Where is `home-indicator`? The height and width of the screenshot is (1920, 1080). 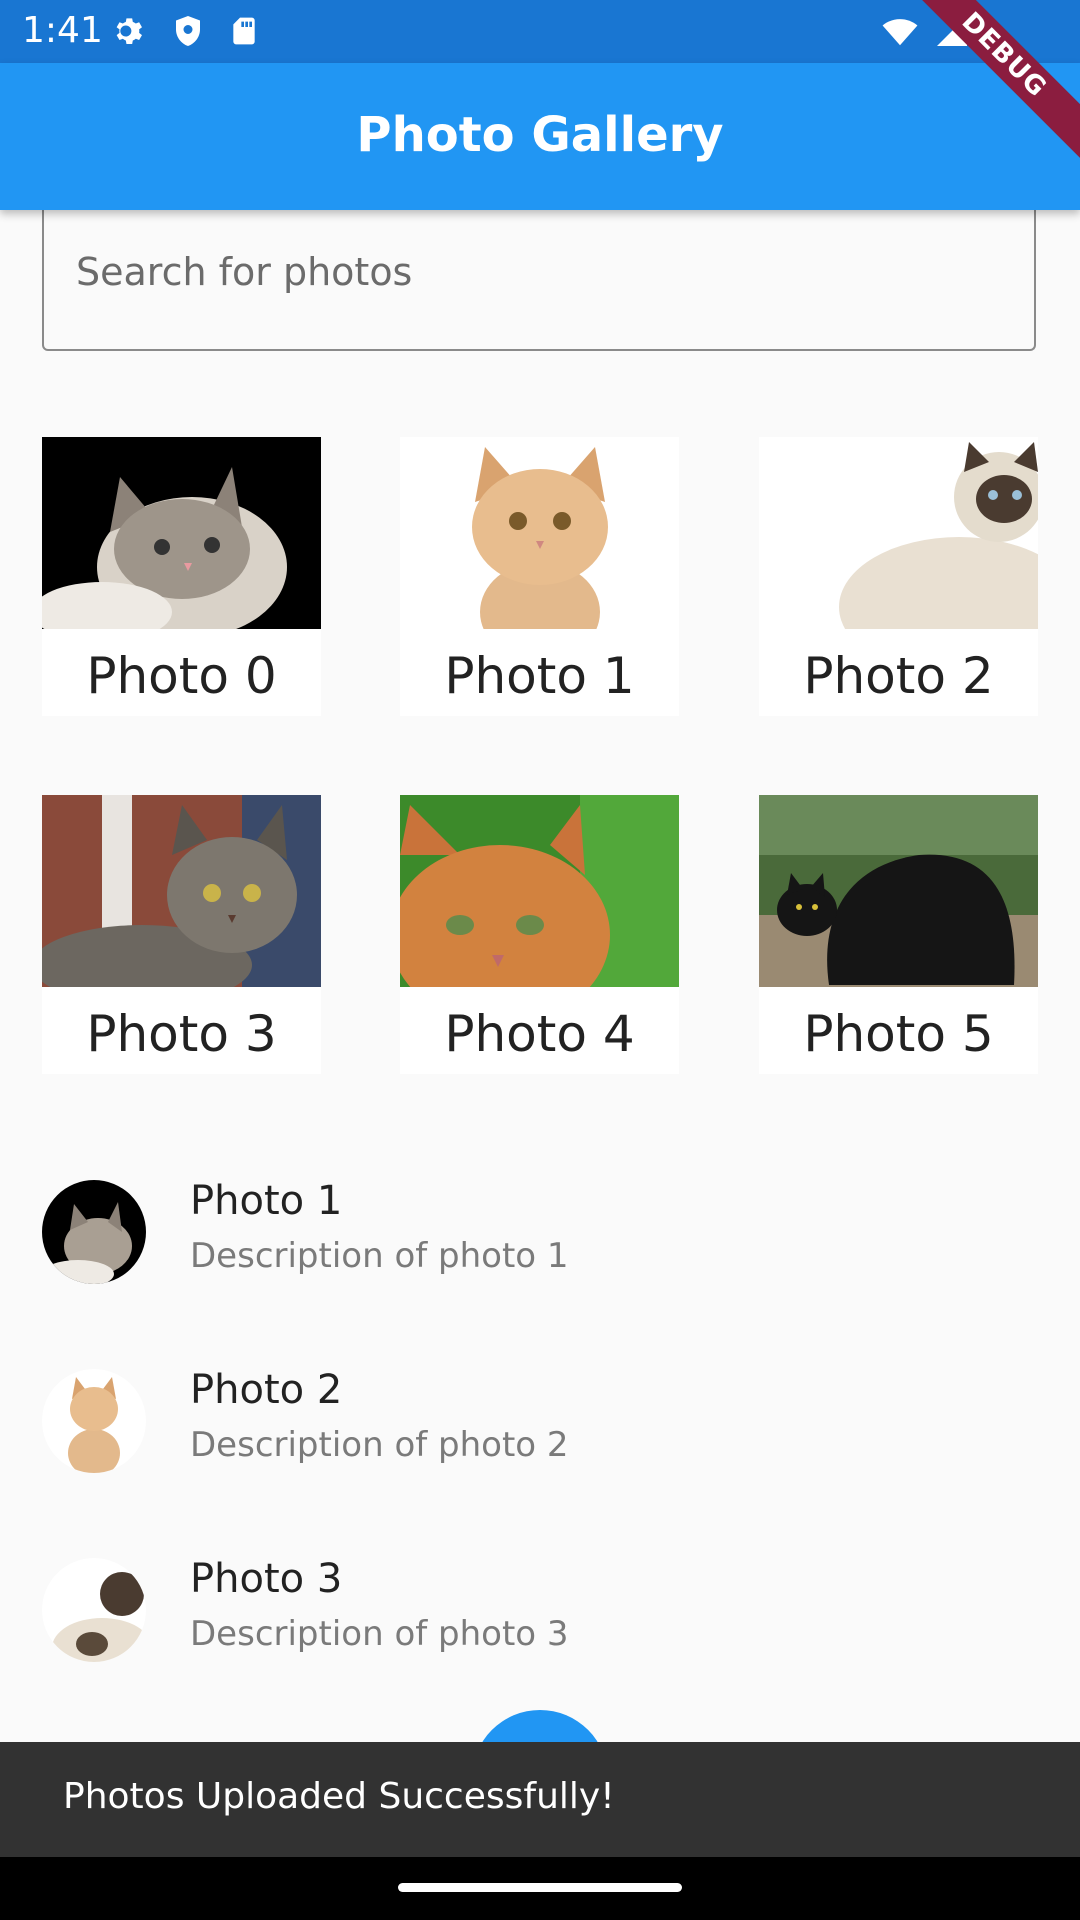
home-indicator is located at coordinates (540, 1887).